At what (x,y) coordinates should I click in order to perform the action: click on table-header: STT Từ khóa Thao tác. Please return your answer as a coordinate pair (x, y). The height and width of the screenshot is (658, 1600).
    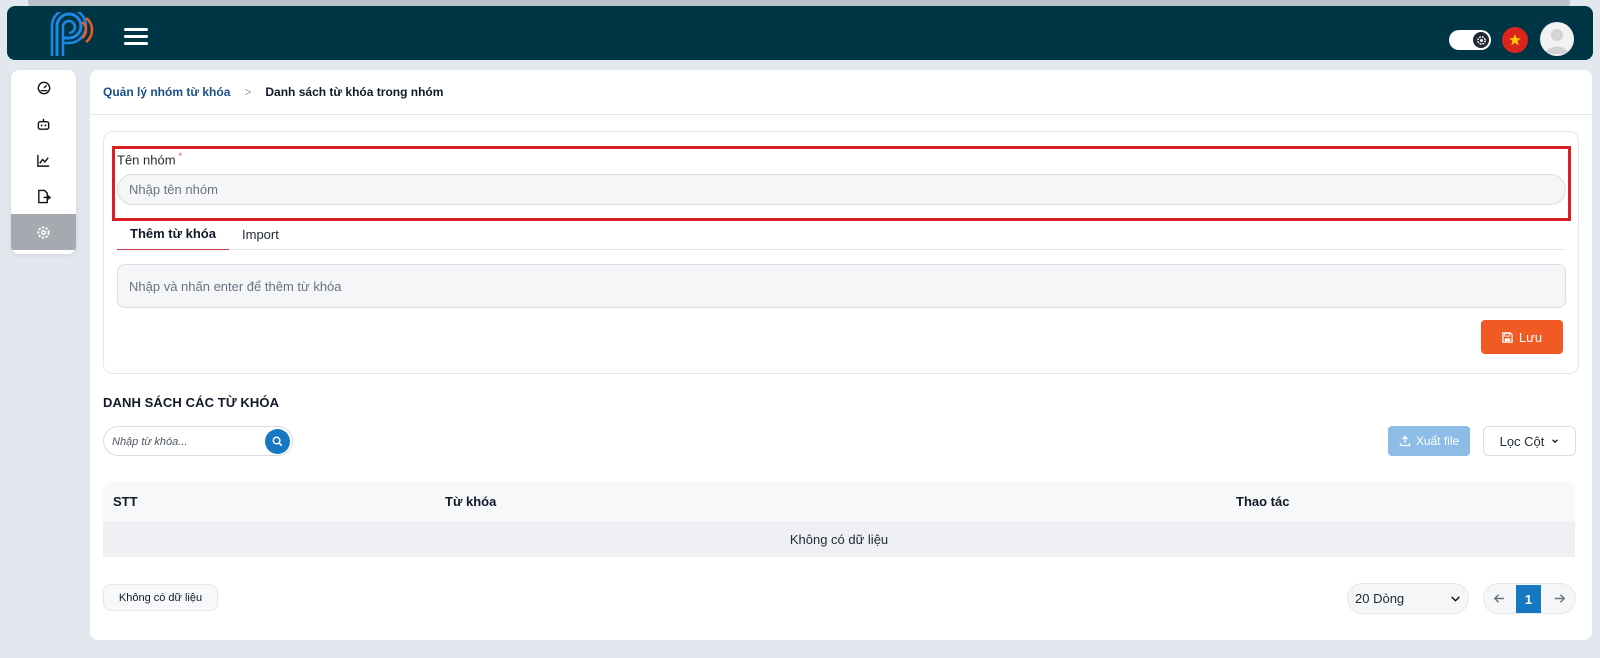
    Looking at the image, I should click on (839, 501).